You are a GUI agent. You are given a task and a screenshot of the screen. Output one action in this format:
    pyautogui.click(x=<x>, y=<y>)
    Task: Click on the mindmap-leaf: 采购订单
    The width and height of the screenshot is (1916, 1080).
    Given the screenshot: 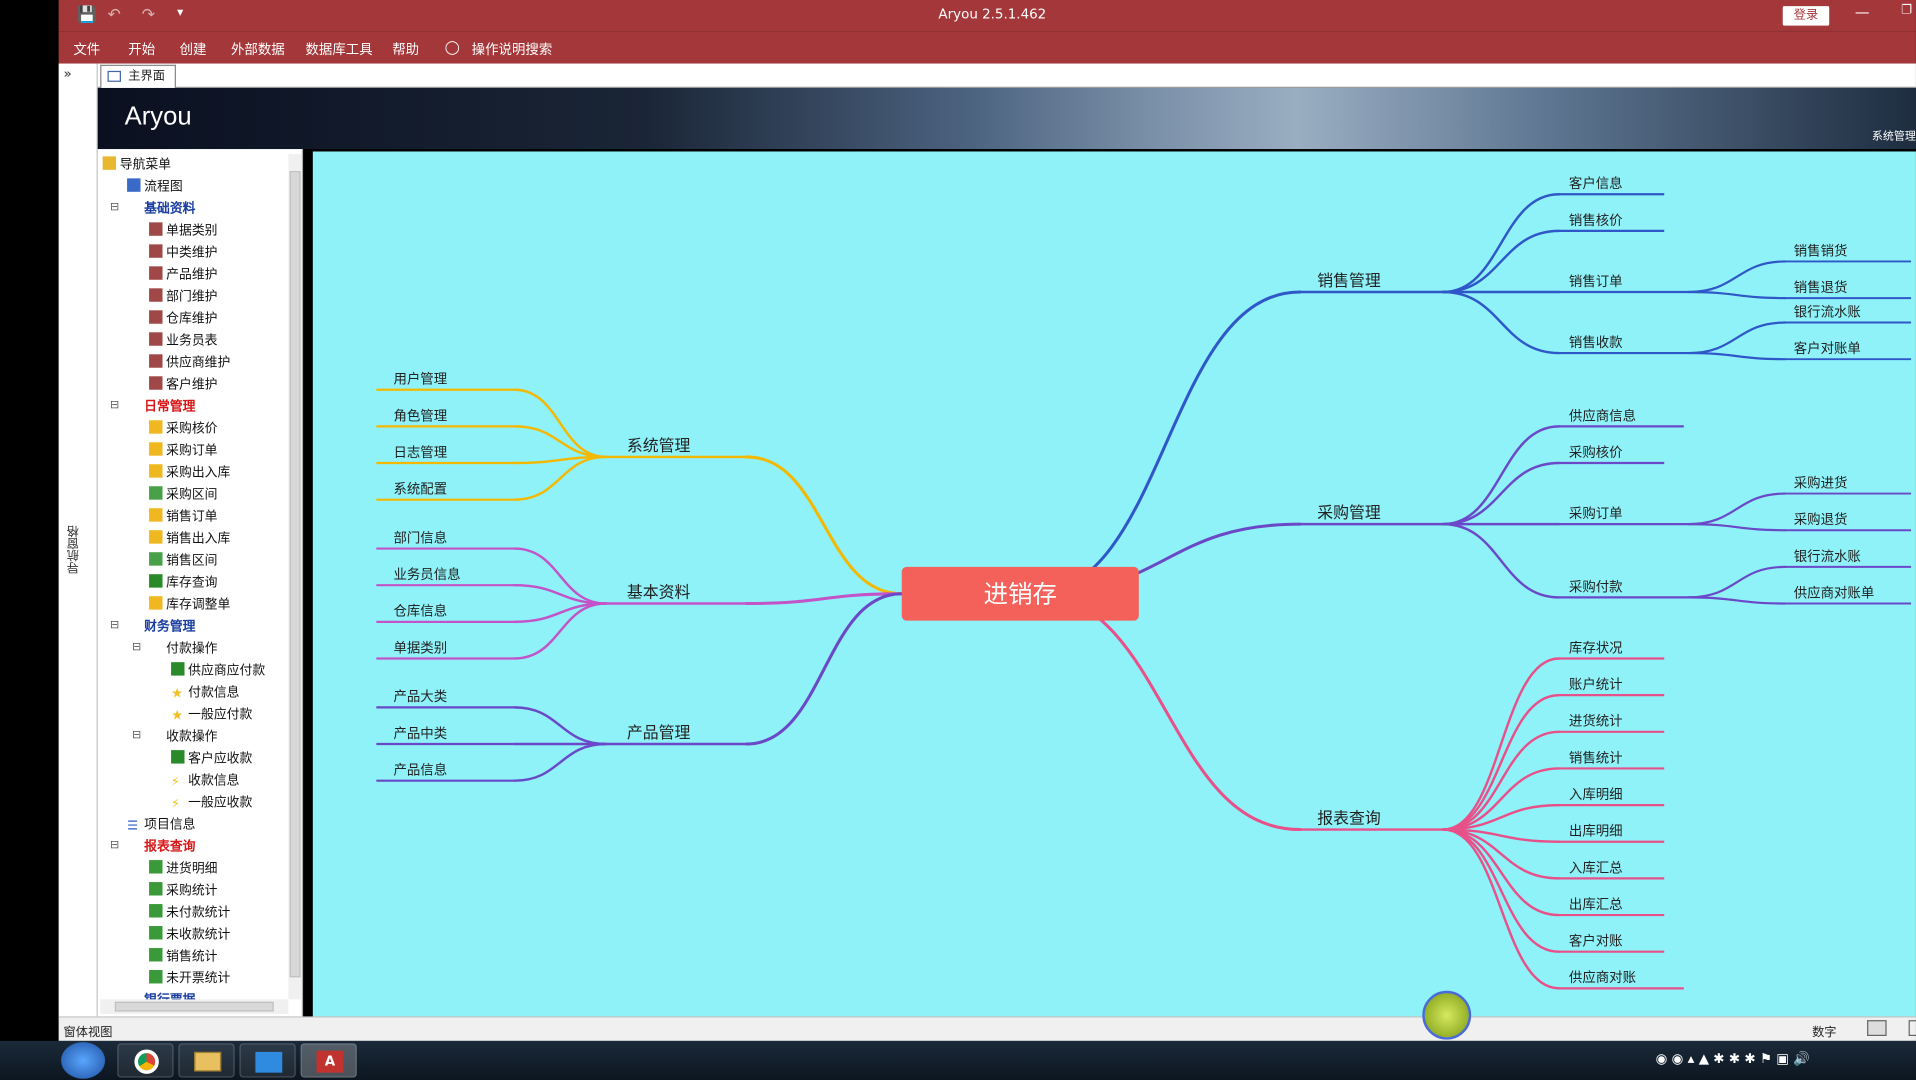 What is the action you would take?
    pyautogui.click(x=1596, y=514)
    